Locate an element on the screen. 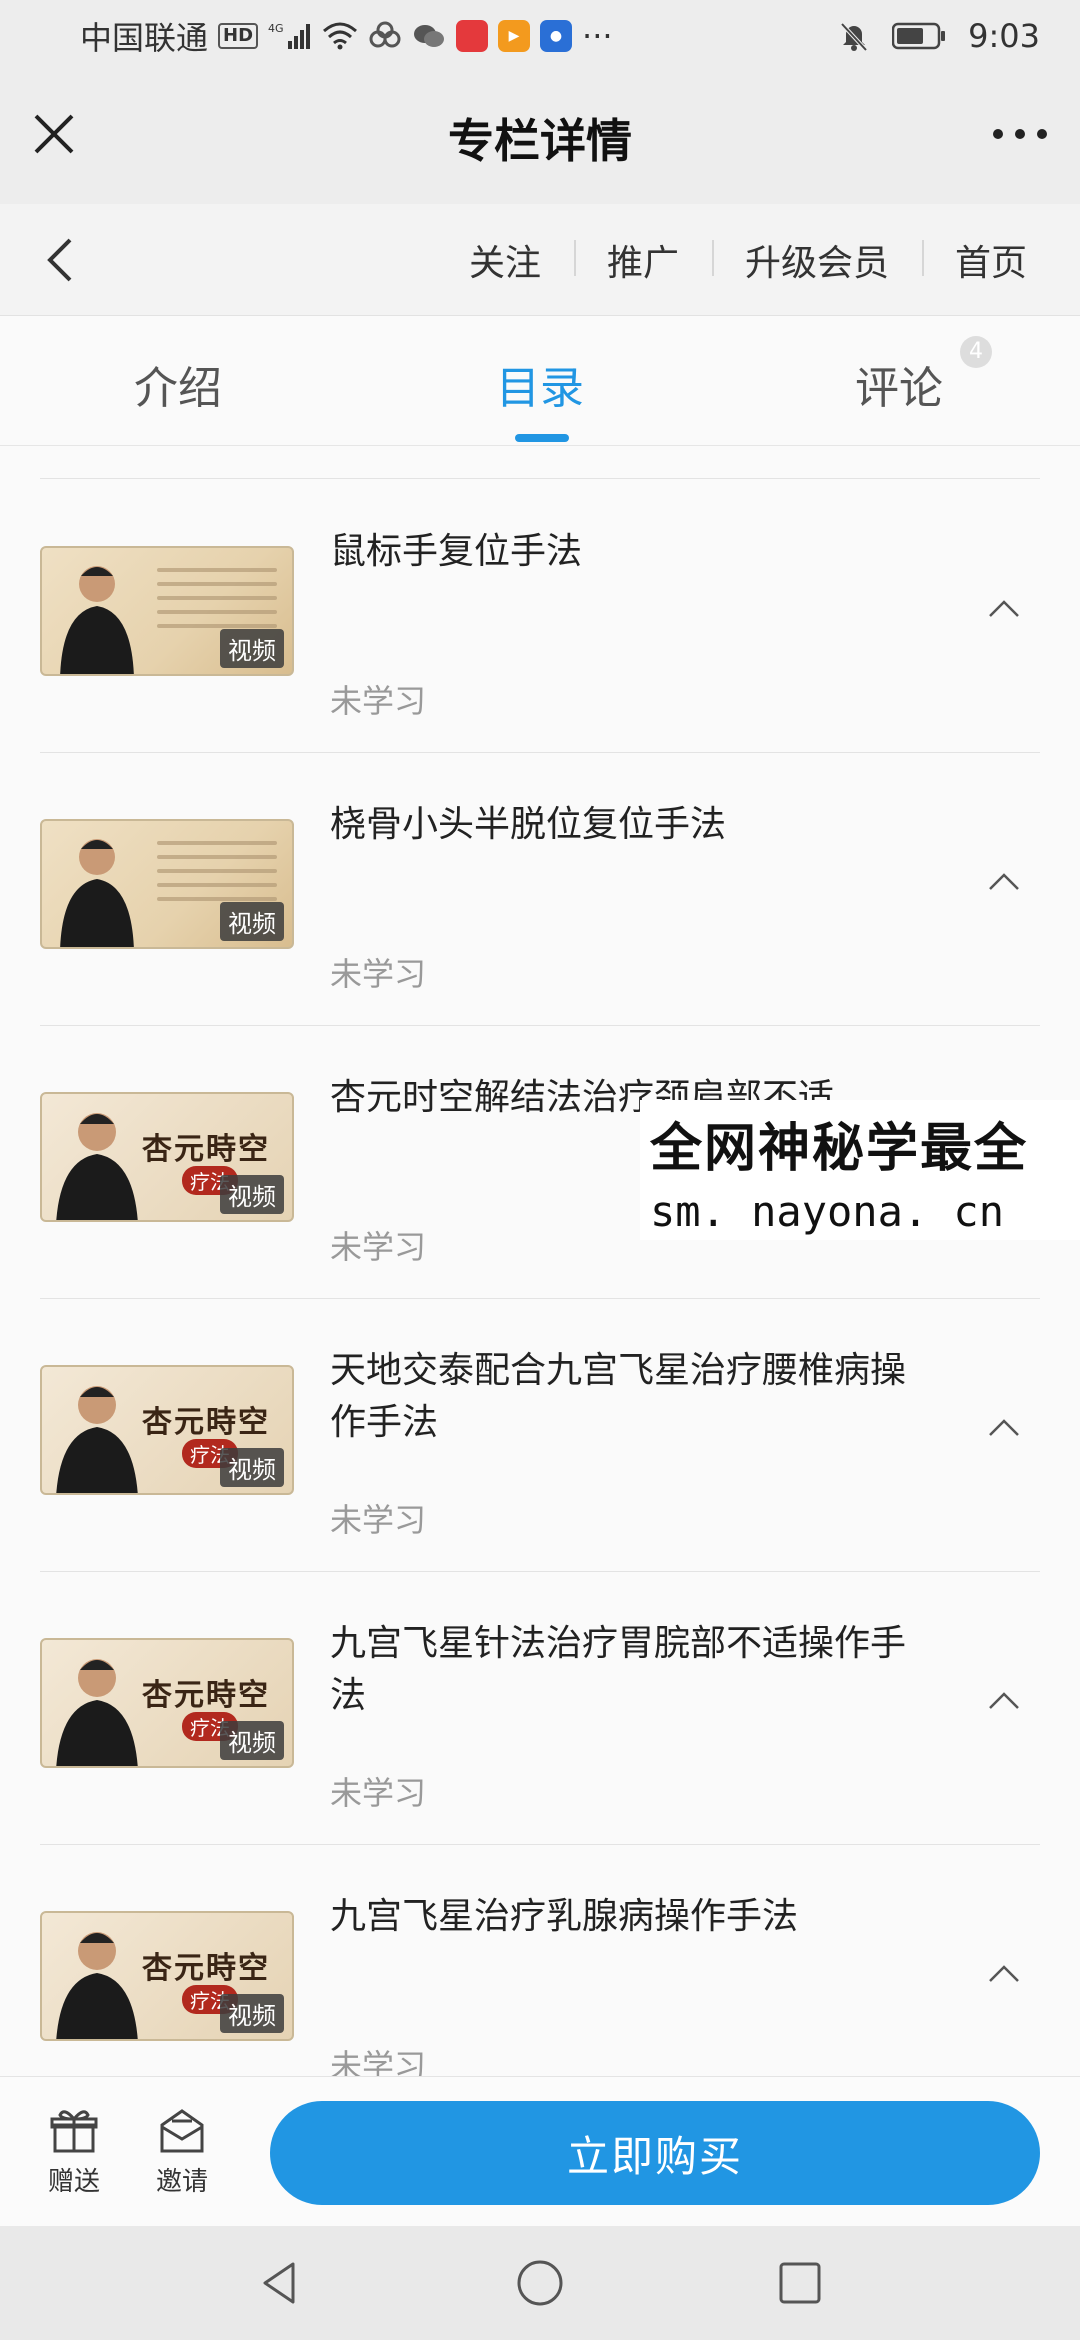  page-title: 专栏详情 is located at coordinates (540, 141).